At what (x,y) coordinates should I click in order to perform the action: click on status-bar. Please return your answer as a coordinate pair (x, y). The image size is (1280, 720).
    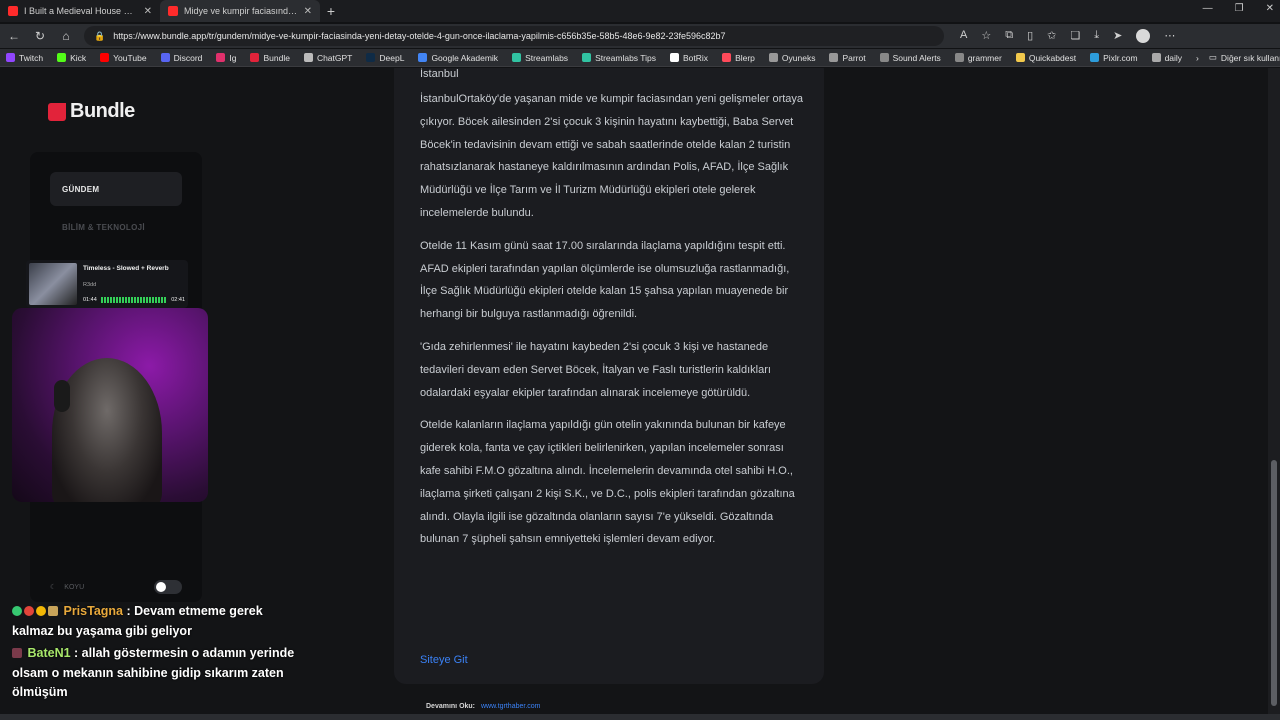
    Looking at the image, I should click on (640, 717).